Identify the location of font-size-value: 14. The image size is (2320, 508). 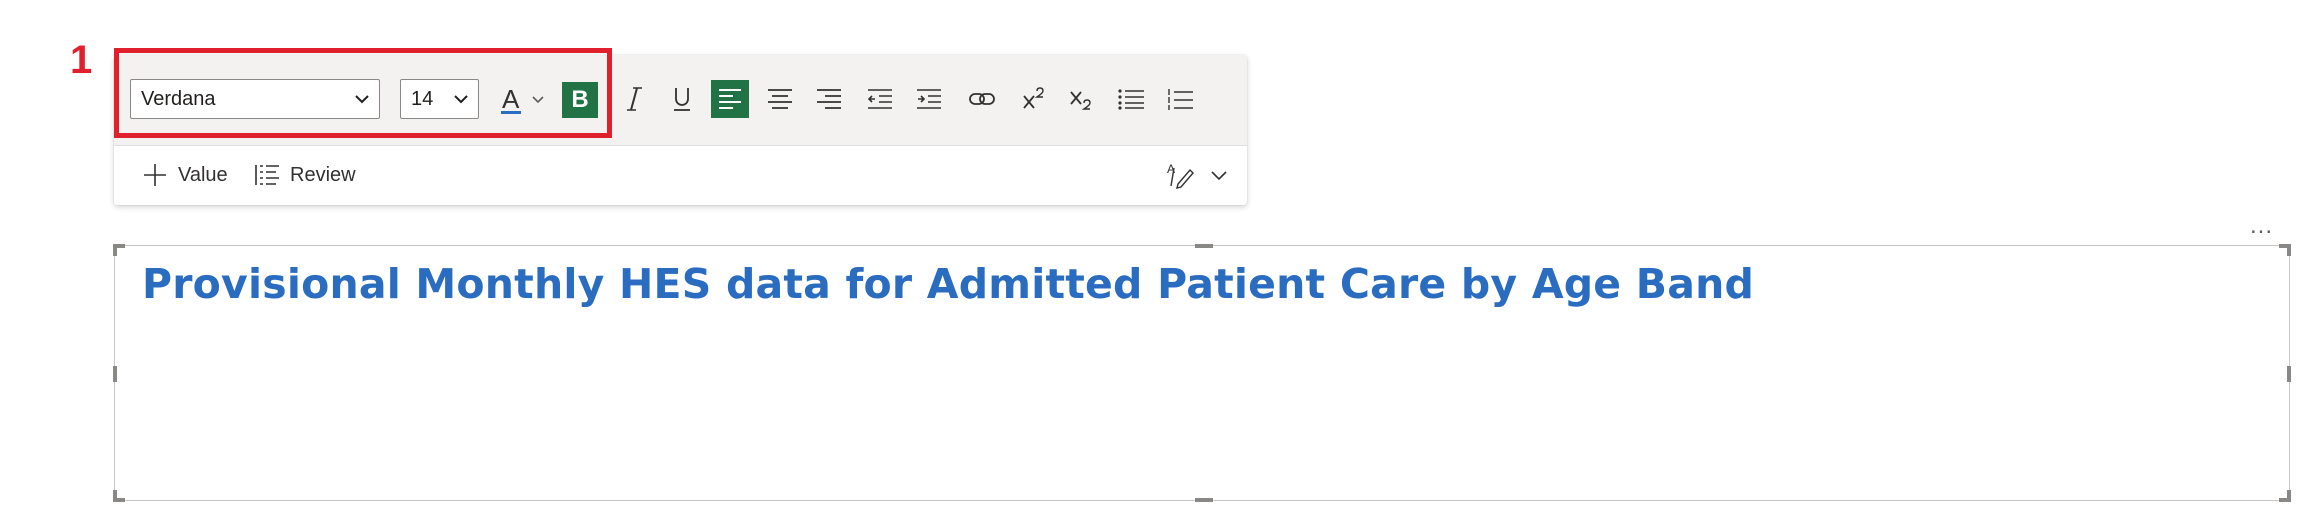
(422, 98).